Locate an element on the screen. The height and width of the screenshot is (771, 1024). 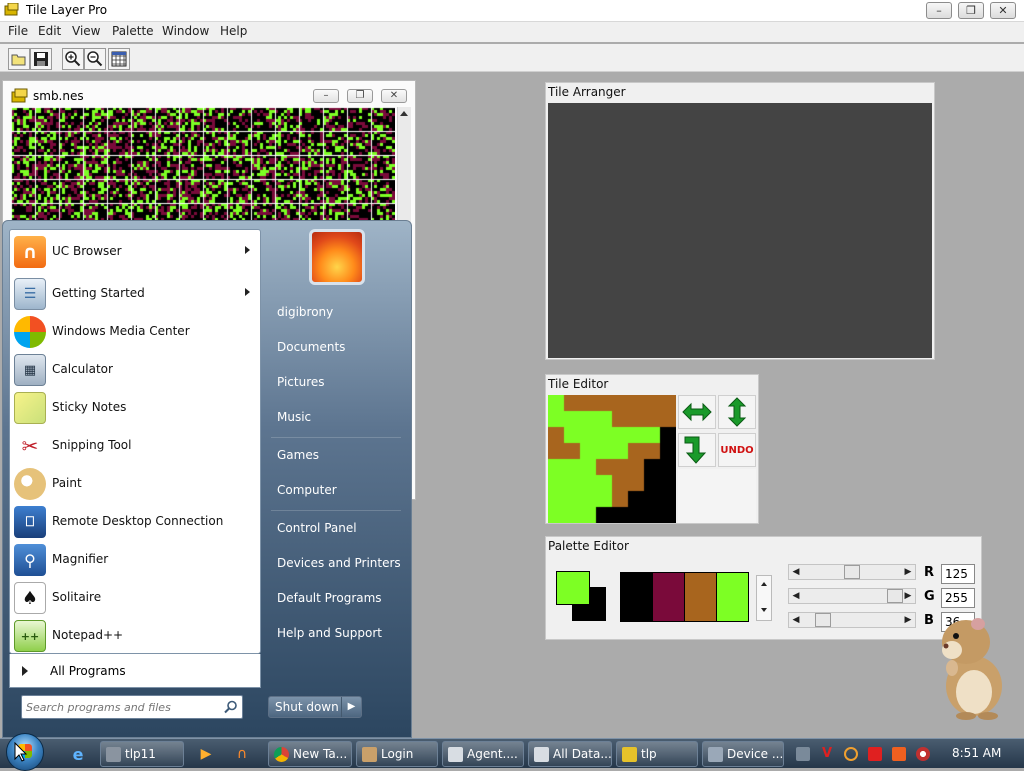
shut-down-button: Shut down ▶ is located at coordinates (315, 707).